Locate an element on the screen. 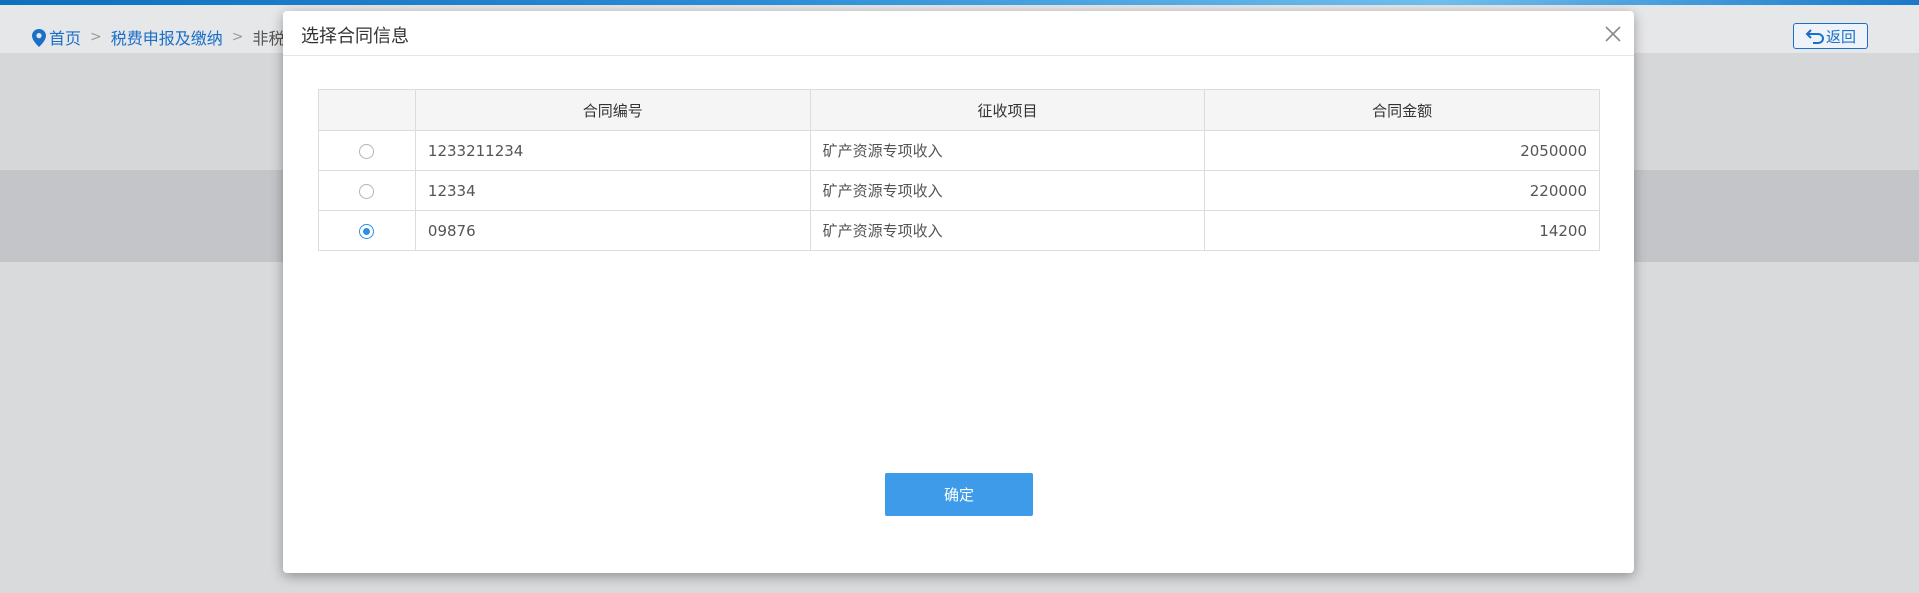  table-row: 1233211234 矿产资源专项收入 2050000 is located at coordinates (959, 150).